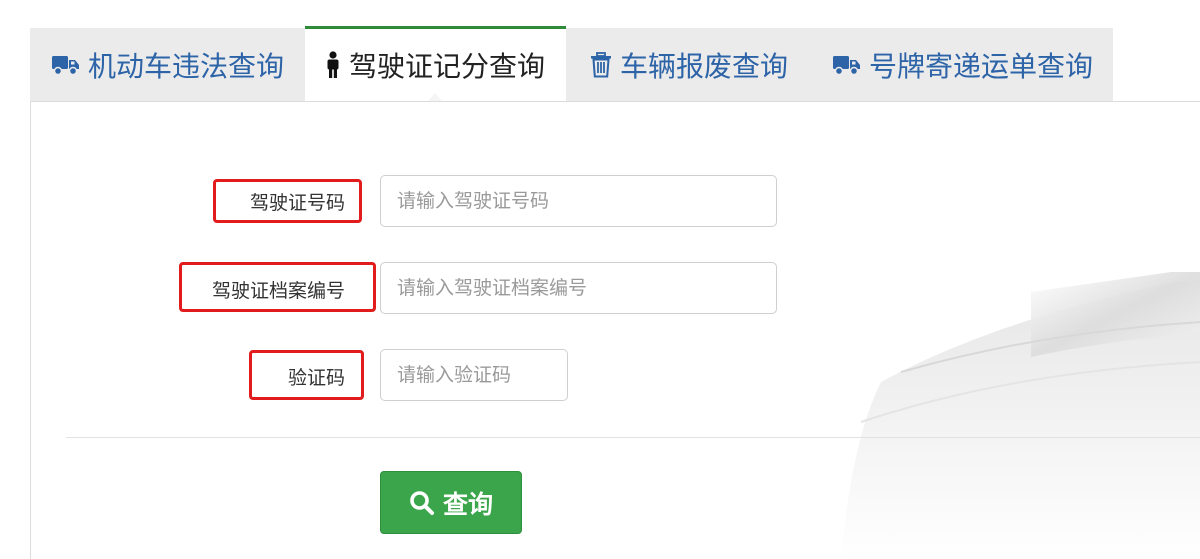 This screenshot has height=559, width=1200. Describe the element at coordinates (571, 64) in the screenshot. I see `query-tab-bar: 机动车违法查询 驾驶证记分查询 车辆报废查询 号牌寄递运单查询` at that location.